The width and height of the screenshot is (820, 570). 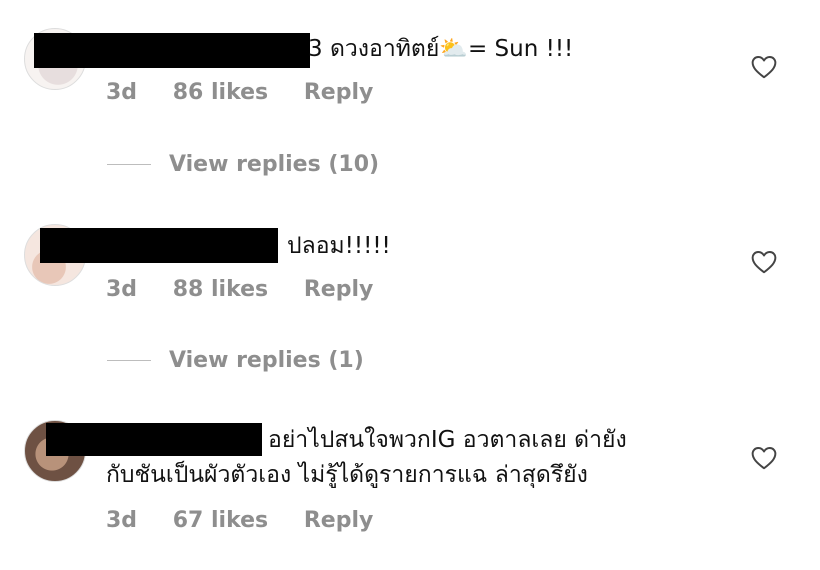 I want to click on like-count: 88 likes, so click(x=220, y=289).